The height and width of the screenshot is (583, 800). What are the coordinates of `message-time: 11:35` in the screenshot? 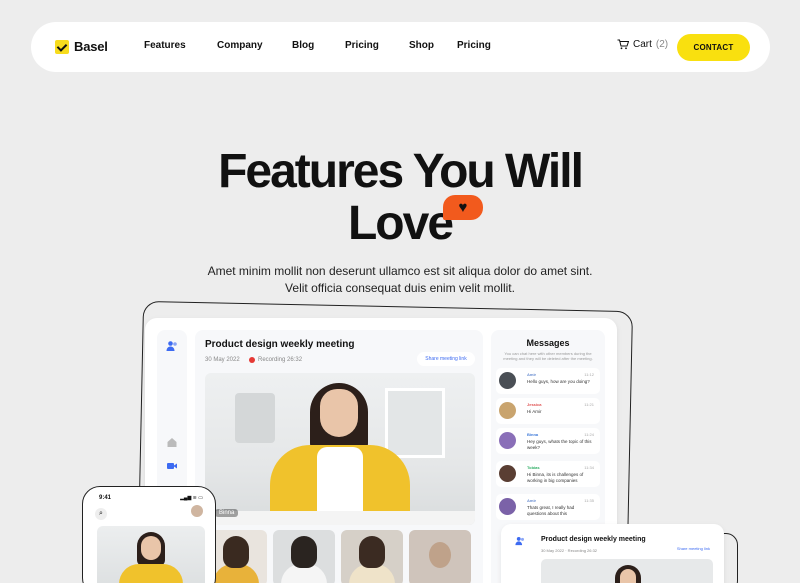 It's located at (589, 500).